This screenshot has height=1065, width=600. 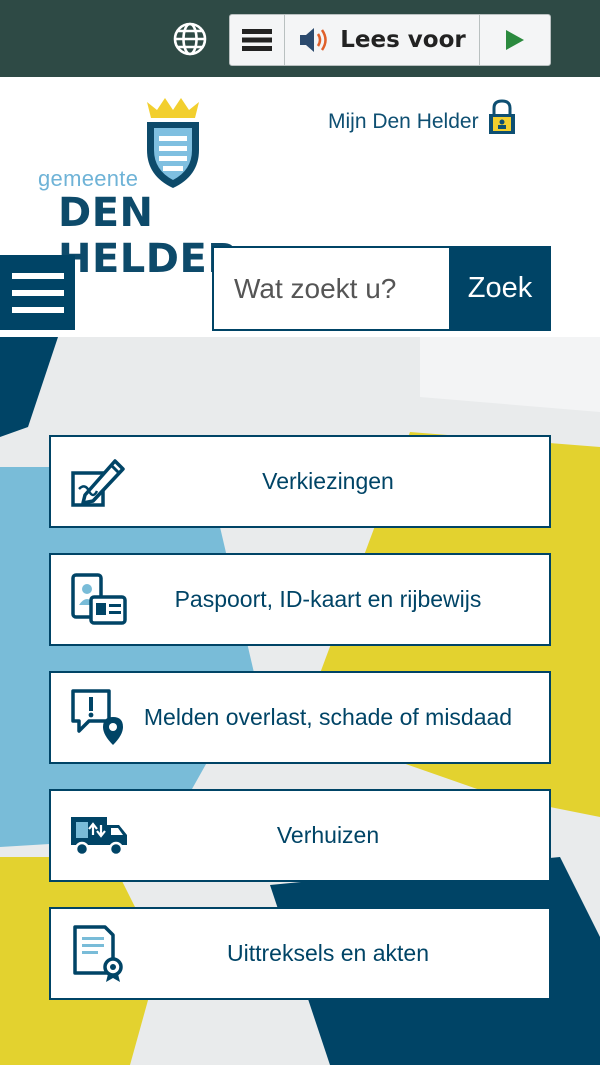 I want to click on search-button: Zoek, so click(x=500, y=288).